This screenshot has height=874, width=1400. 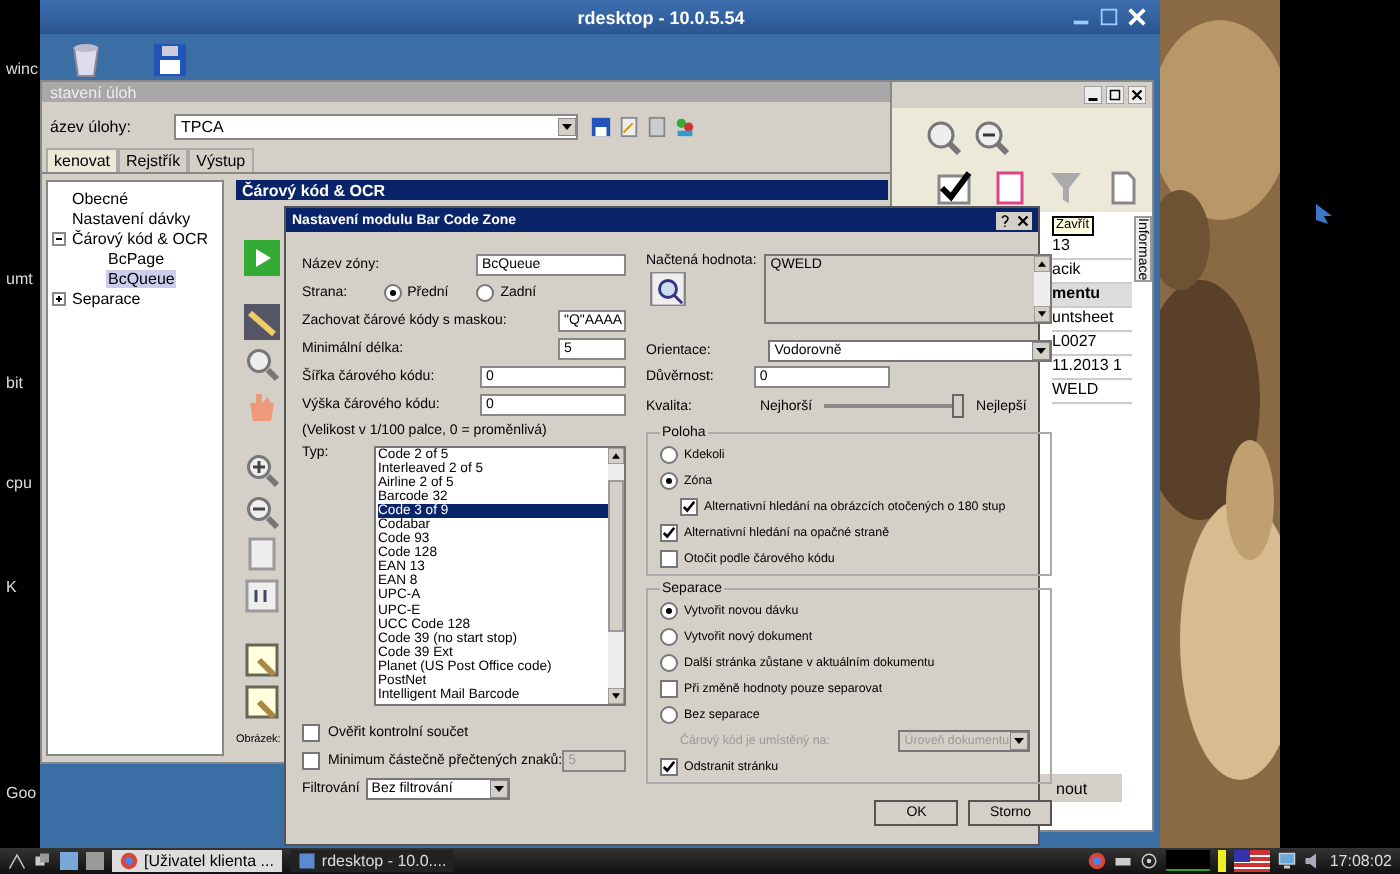 I want to click on start-menu-icon, so click(x=17, y=861).